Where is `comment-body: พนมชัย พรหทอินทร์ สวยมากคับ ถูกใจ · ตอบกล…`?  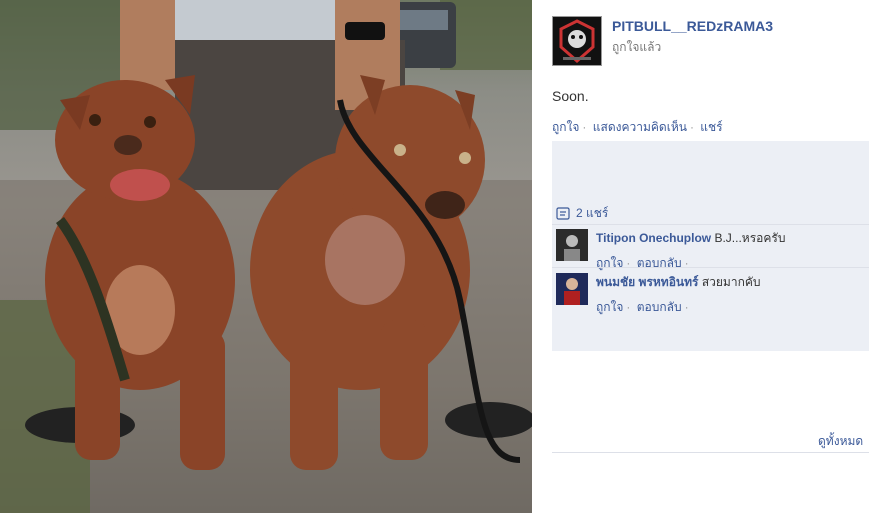
comment-body: พนมชัย พรหทอินทร์ สวยมากคับ ถูกใจ · ตอบกล… is located at coordinates (726, 295).